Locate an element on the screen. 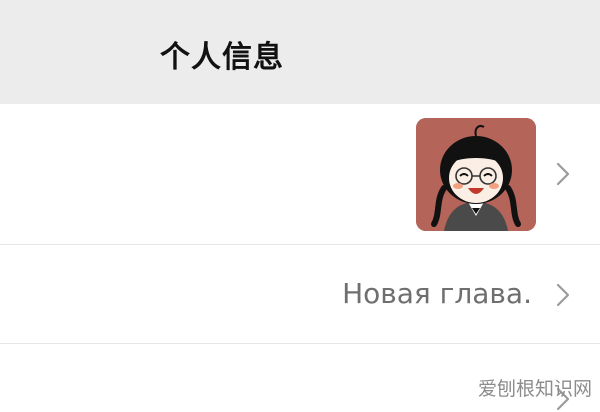  name-value: Новая глава. is located at coordinates (437, 293).